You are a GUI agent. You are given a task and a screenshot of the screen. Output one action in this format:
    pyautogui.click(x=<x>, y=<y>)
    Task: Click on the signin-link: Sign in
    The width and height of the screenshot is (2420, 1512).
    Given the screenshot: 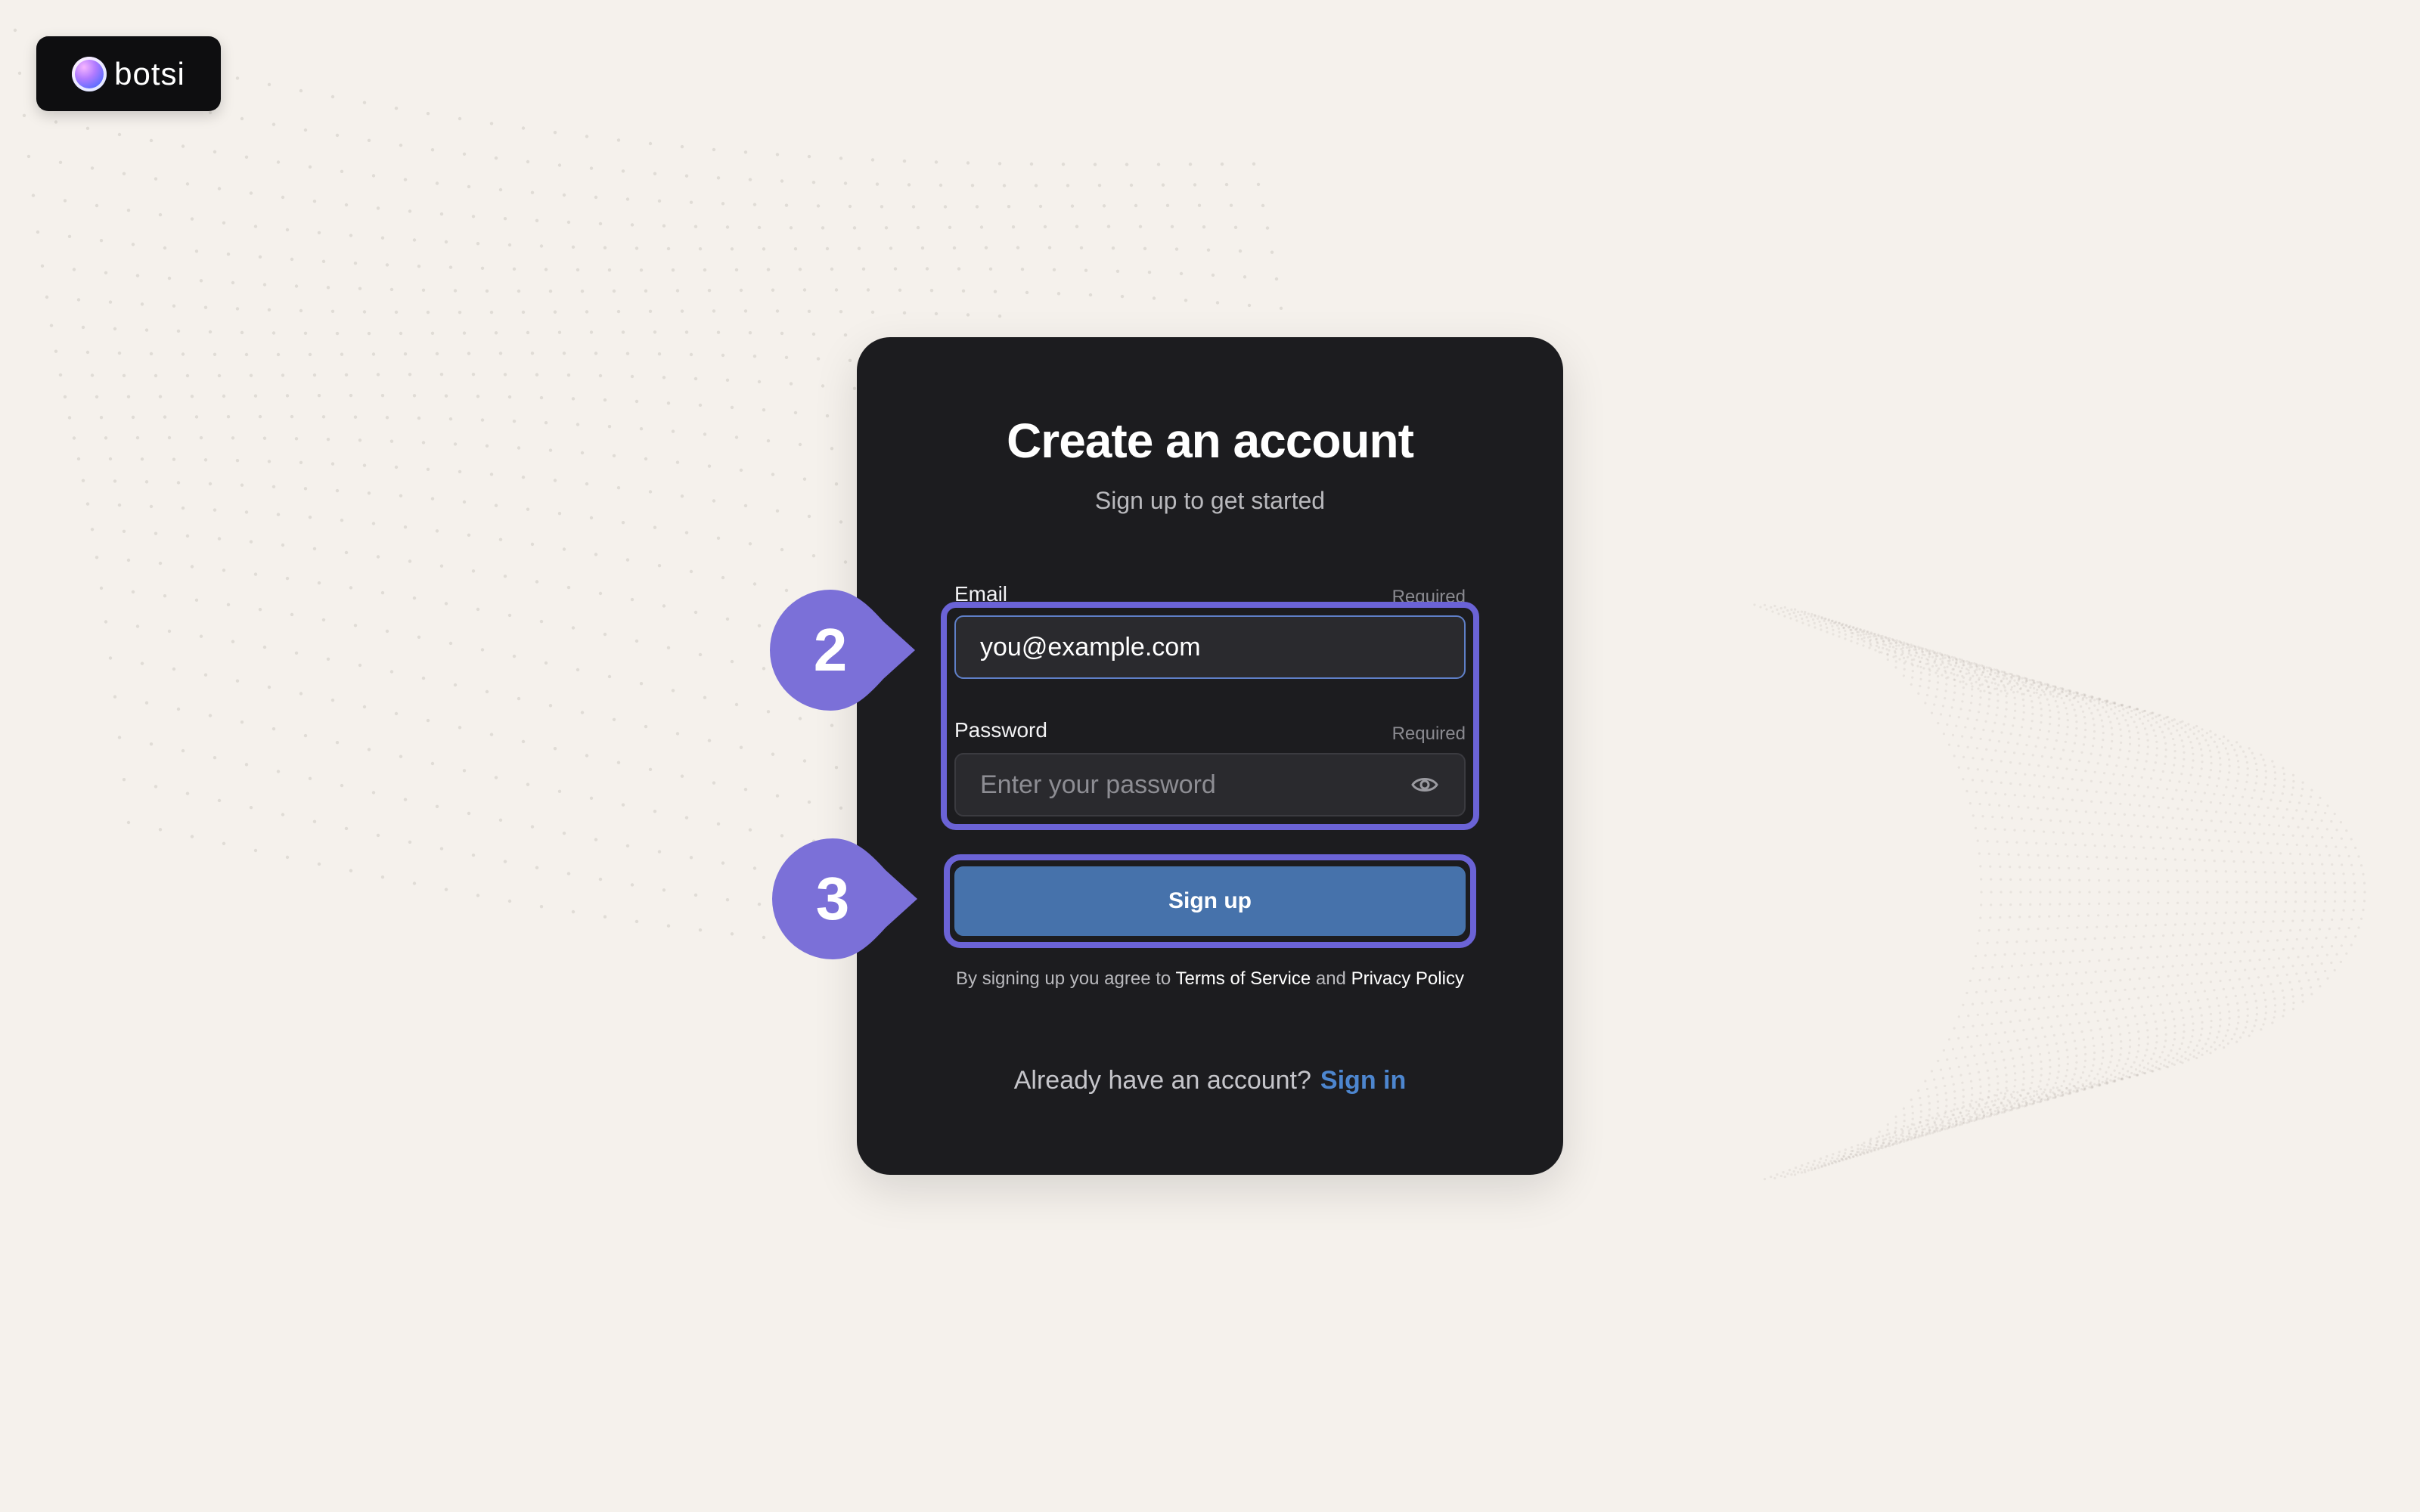 What is the action you would take?
    pyautogui.click(x=1363, y=1080)
    